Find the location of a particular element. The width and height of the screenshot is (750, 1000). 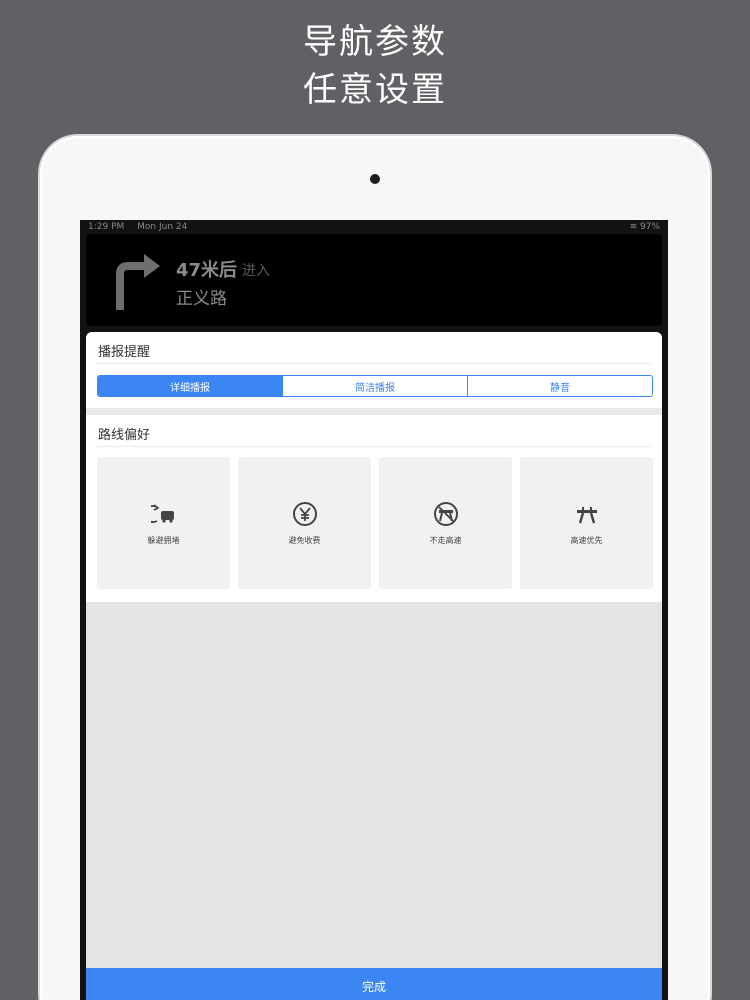

turn-action: 进入 is located at coordinates (256, 271).